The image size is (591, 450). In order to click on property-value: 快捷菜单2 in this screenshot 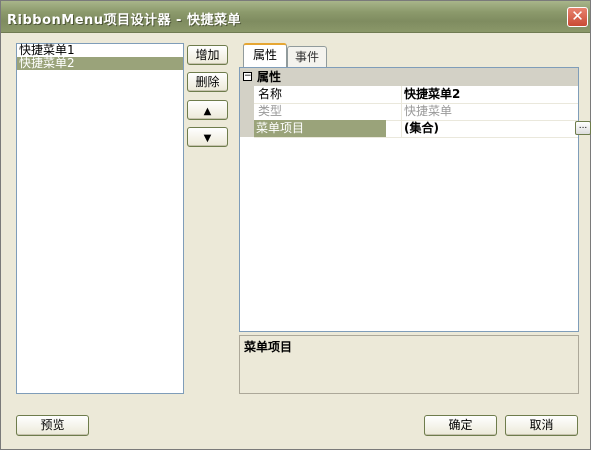, I will do `click(490, 94)`.